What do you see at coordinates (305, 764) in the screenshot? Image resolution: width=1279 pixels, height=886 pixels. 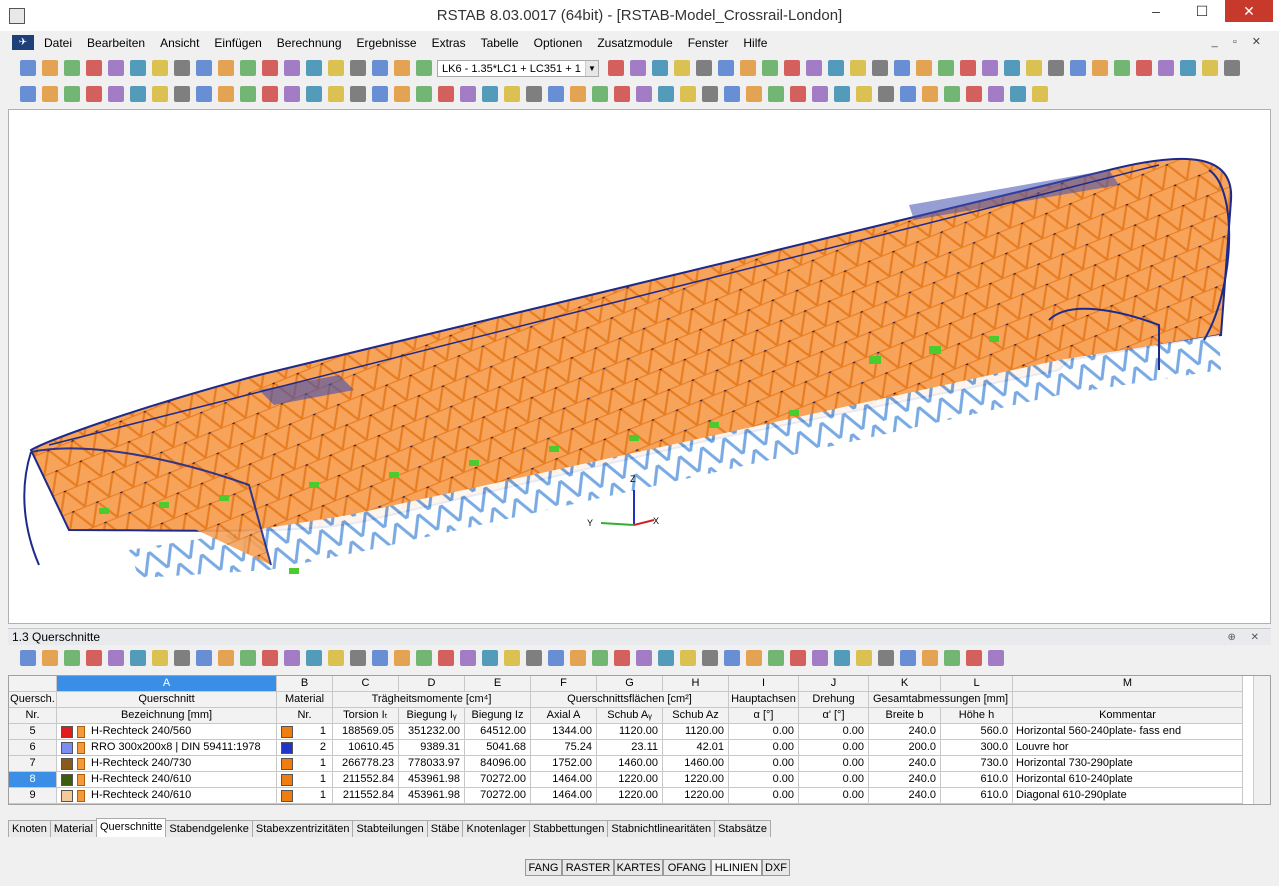 I see `table-cell-material: 1` at bounding box center [305, 764].